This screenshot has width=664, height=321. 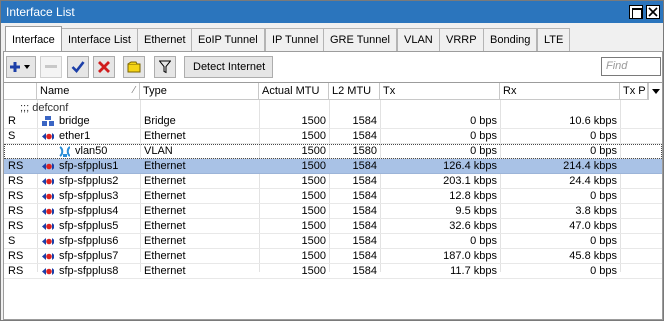 What do you see at coordinates (20, 91) in the screenshot?
I see `col-flags-header` at bounding box center [20, 91].